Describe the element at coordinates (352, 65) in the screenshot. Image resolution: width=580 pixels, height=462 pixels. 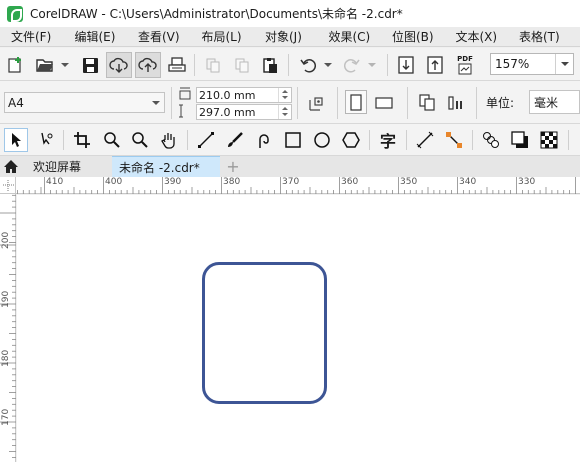
I see `redo-icon` at that location.